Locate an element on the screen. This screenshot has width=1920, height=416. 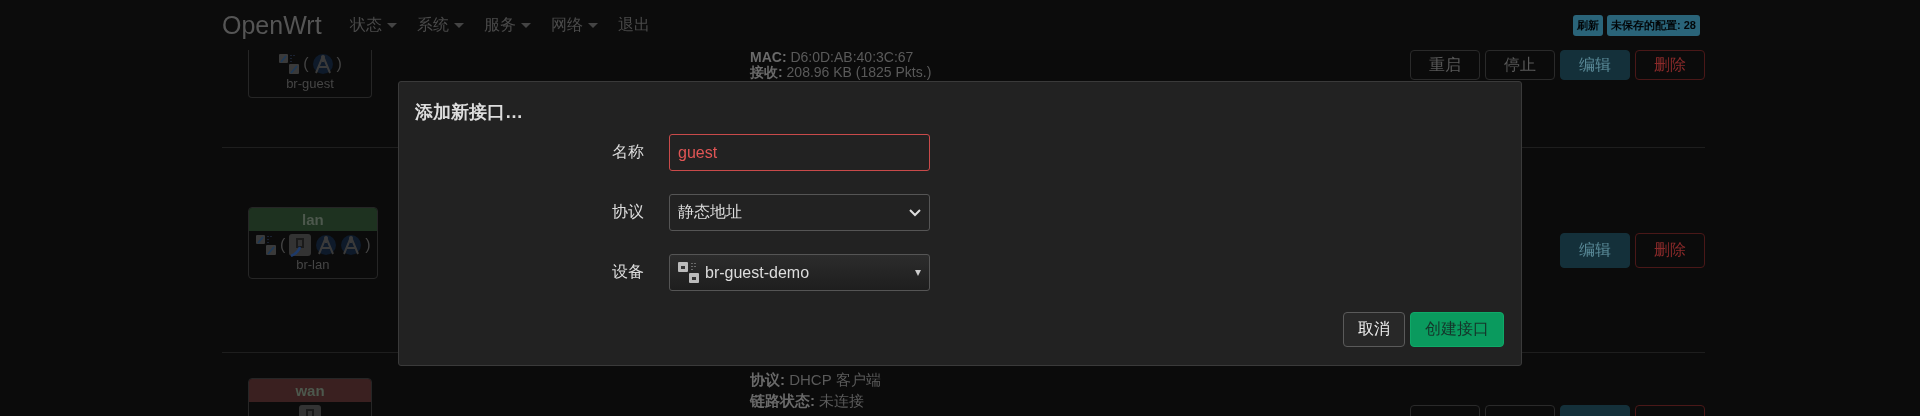
cancel-button: 取消 is located at coordinates (1374, 329).